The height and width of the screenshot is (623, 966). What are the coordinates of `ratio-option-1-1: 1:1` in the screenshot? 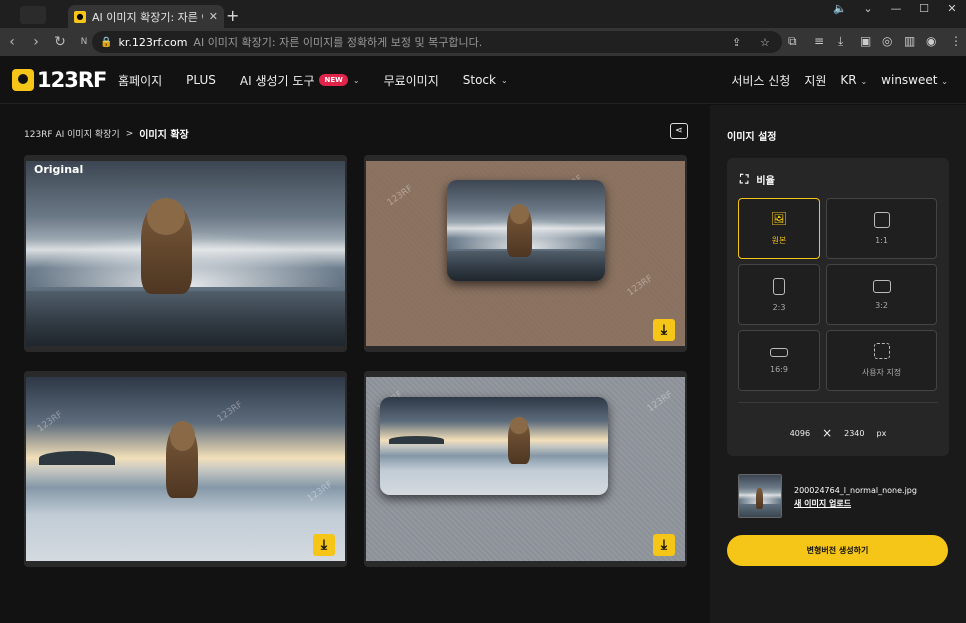 It's located at (881, 228).